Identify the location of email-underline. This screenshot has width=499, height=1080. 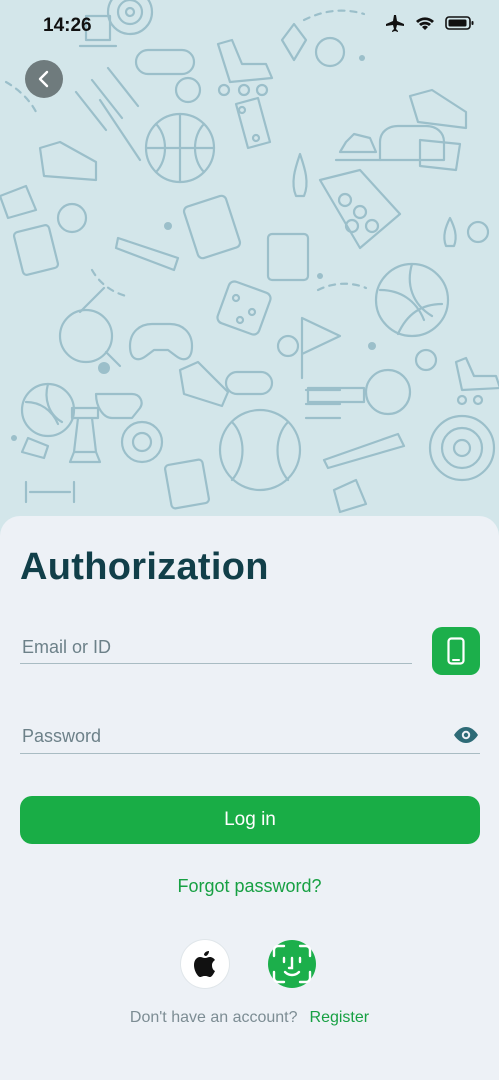
(216, 663).